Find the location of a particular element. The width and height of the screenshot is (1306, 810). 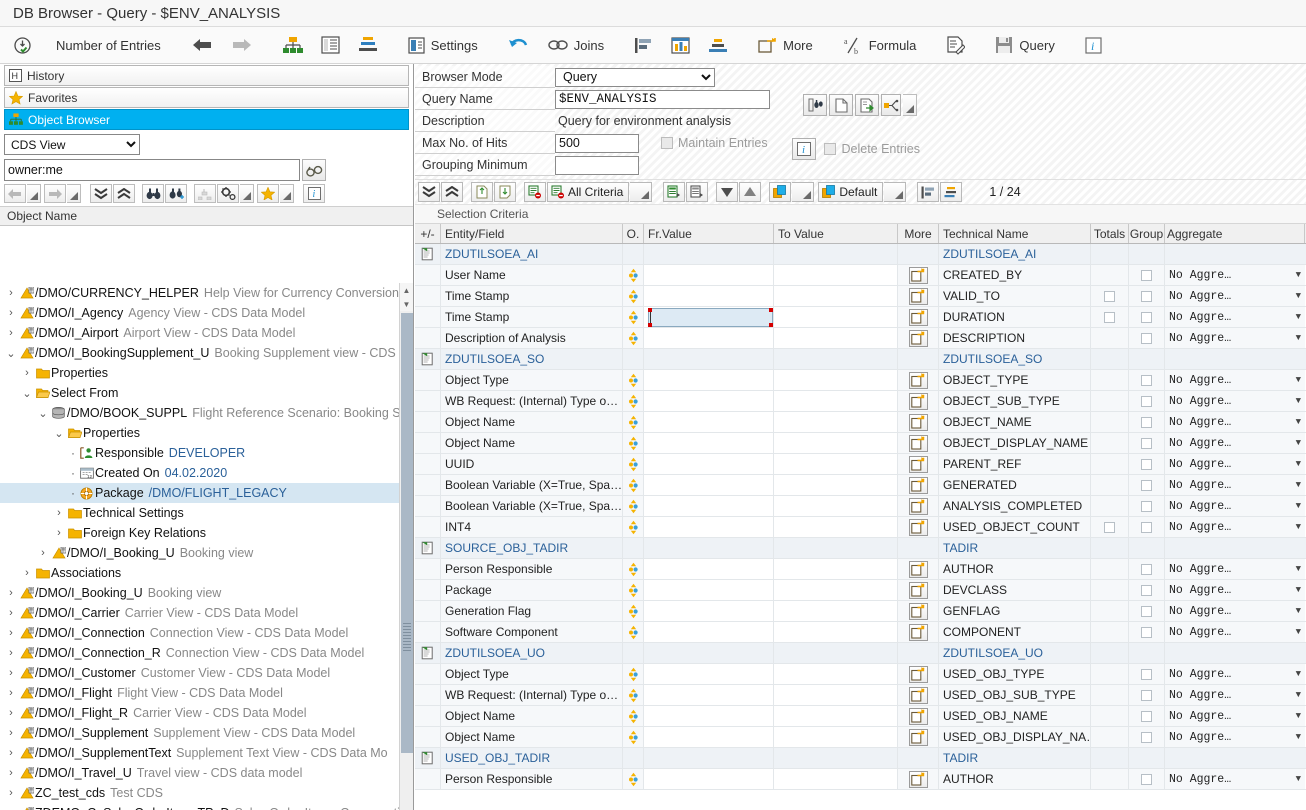

expand-all-button is located at coordinates (101, 193).